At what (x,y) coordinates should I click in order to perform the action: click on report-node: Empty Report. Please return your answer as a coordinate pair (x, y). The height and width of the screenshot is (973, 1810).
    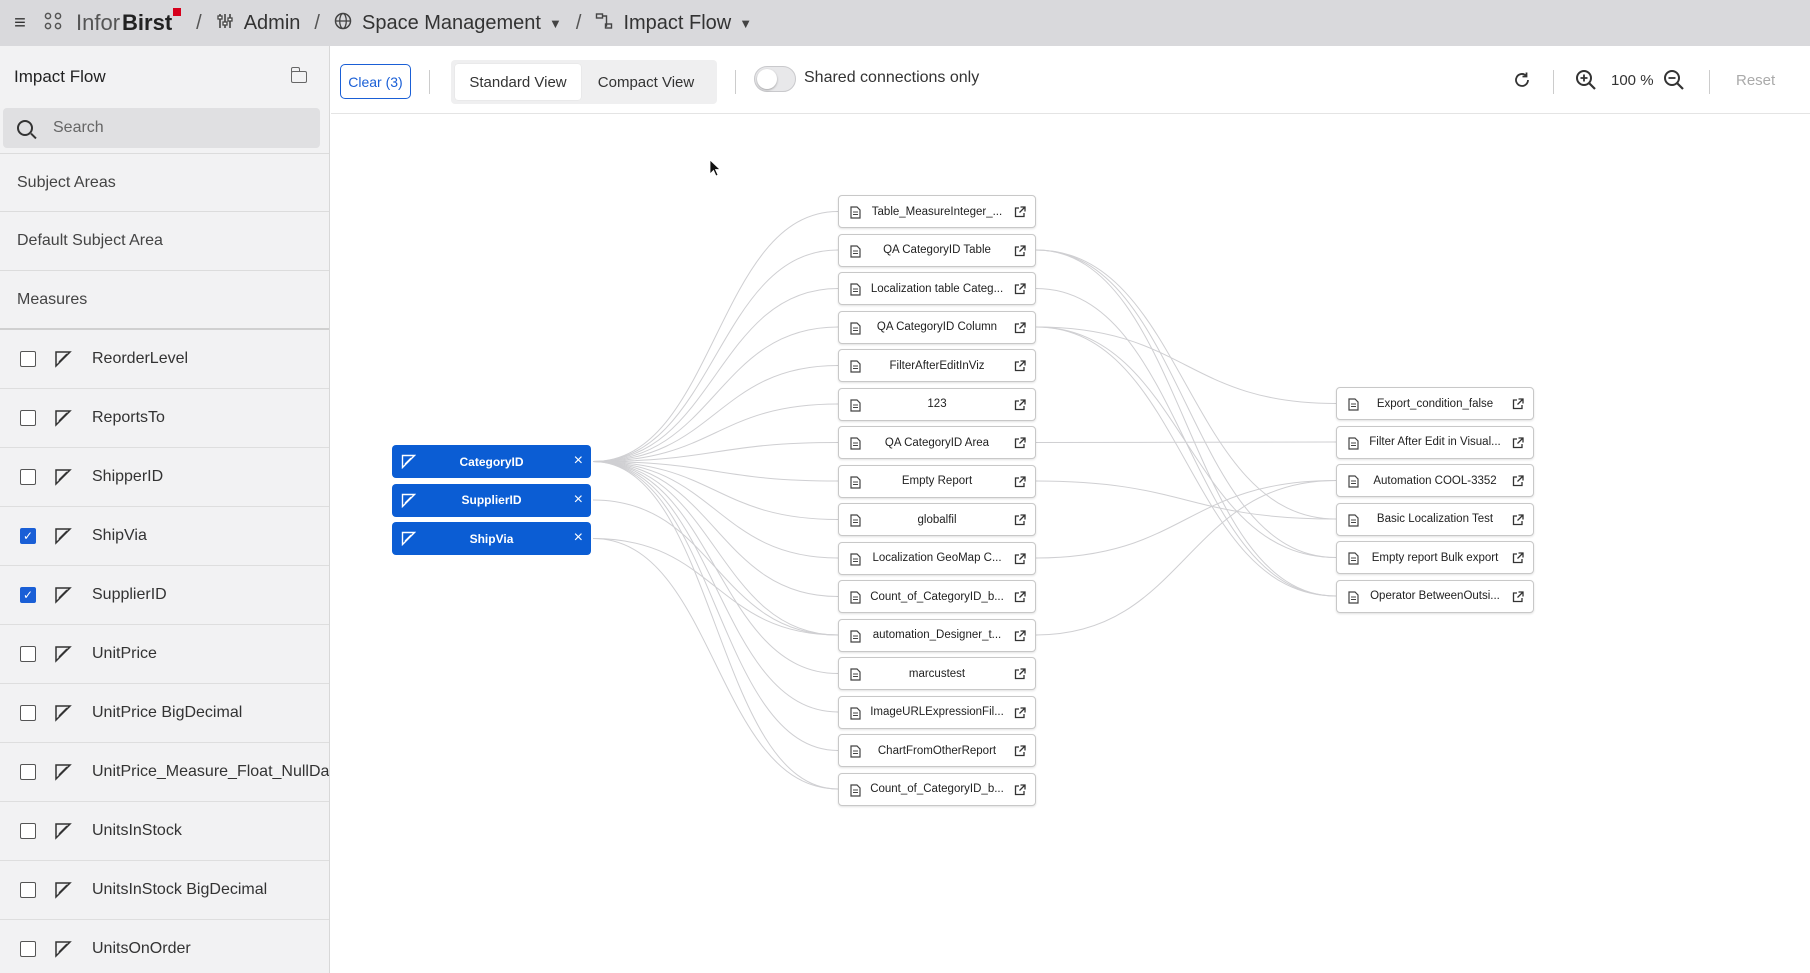
    Looking at the image, I should click on (937, 481).